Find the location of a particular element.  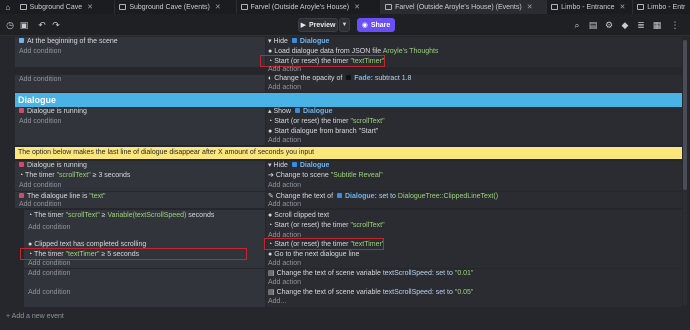

condition-scene-start: At the beginning of the scene is located at coordinates (68, 42).